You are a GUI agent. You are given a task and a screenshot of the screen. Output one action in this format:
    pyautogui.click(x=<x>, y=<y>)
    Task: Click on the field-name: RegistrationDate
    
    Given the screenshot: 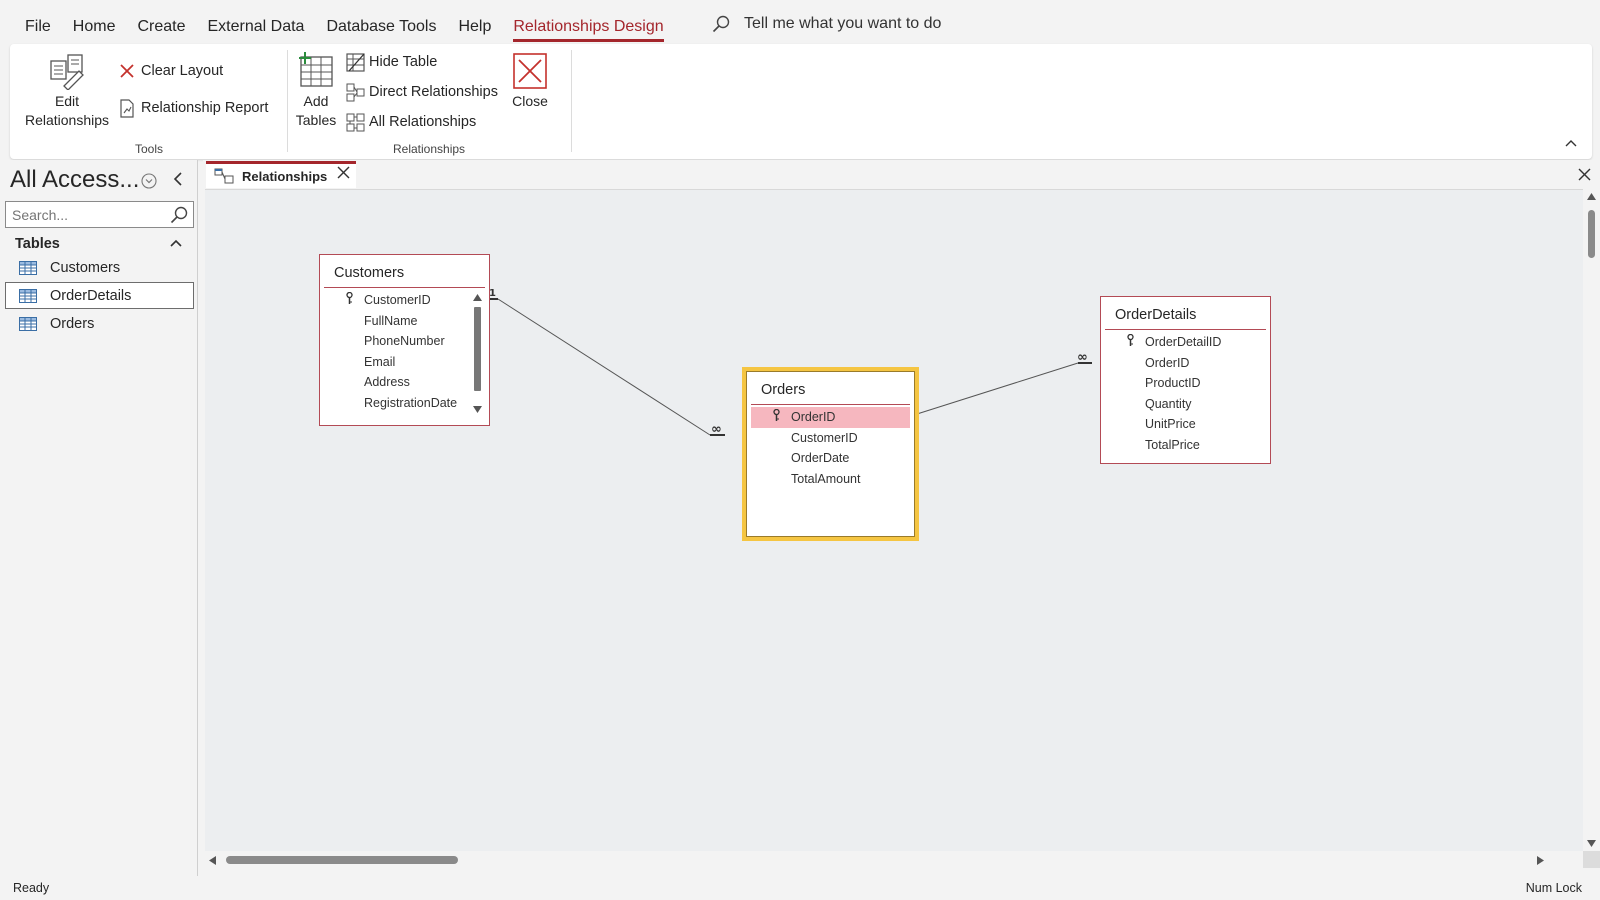 What is the action you would take?
    pyautogui.click(x=411, y=402)
    